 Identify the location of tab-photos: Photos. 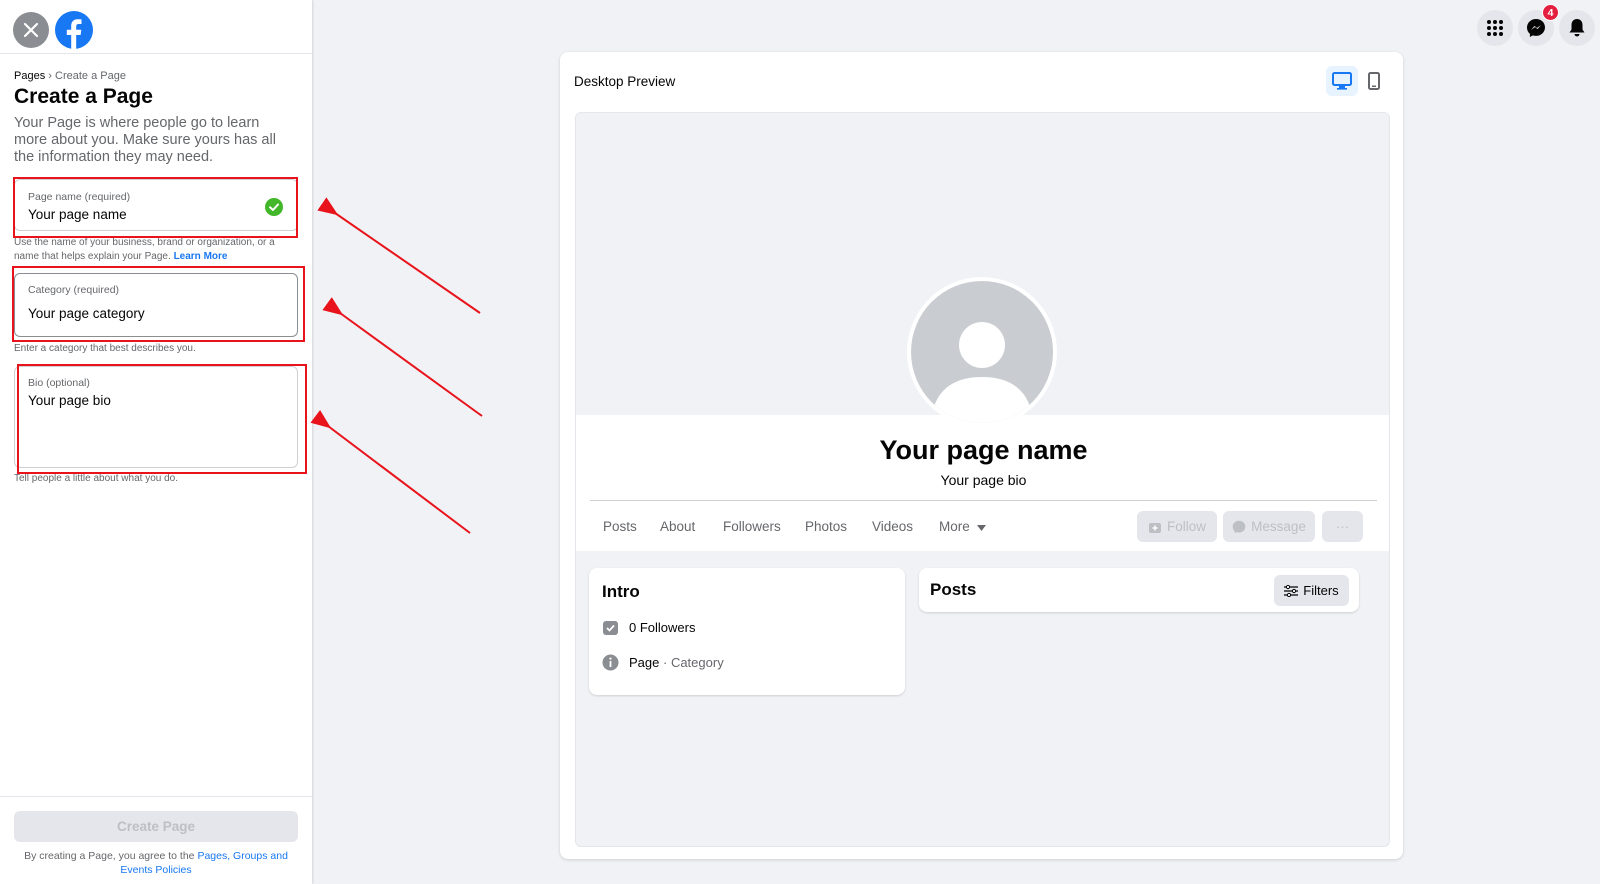
(826, 526).